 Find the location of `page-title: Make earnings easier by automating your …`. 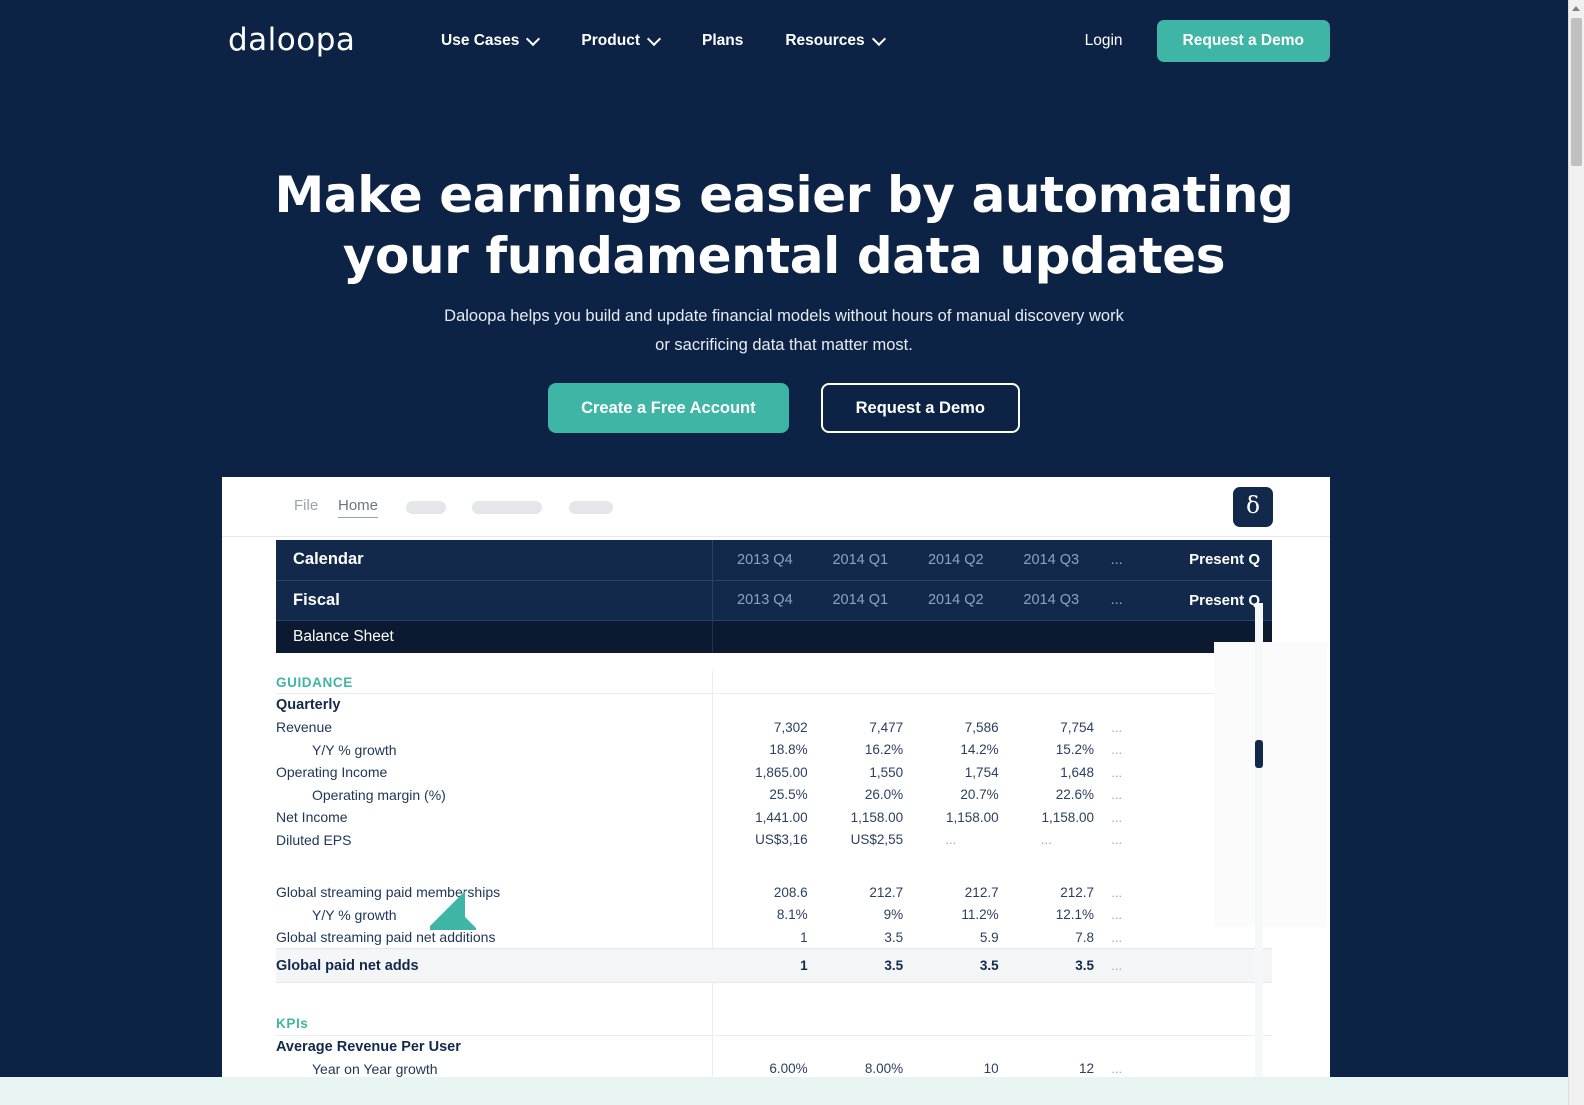

page-title: Make earnings easier by automating your … is located at coordinates (784, 226).